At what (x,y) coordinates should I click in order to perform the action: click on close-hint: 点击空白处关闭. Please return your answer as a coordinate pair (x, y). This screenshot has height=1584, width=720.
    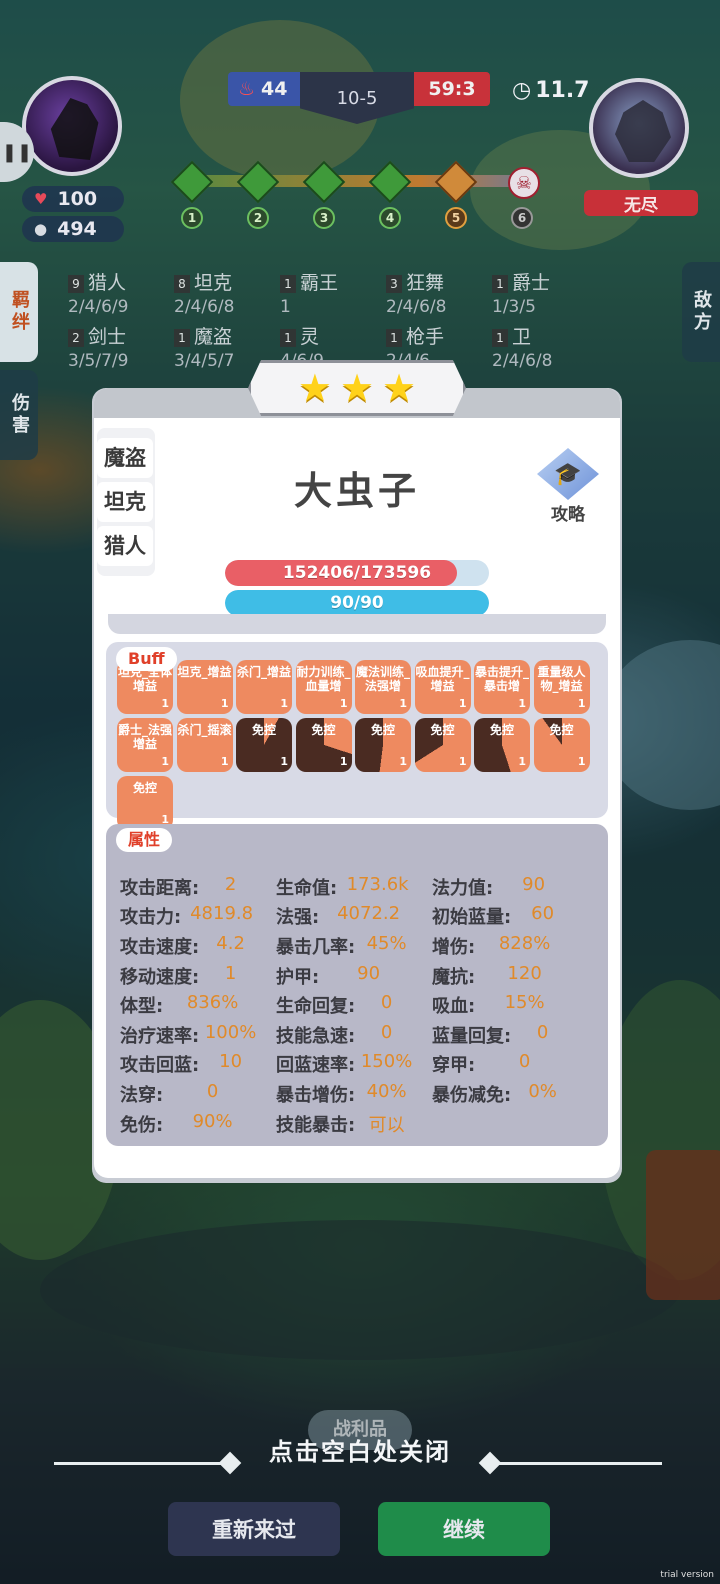
    Looking at the image, I should click on (360, 1452).